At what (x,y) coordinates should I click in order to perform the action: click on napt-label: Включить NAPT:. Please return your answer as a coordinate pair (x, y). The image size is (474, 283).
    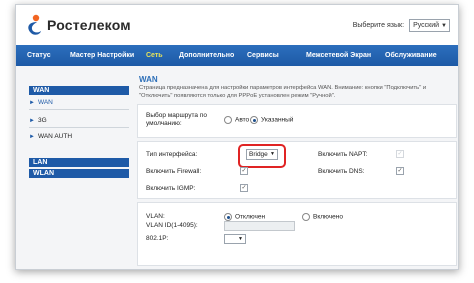
    Looking at the image, I should click on (343, 154).